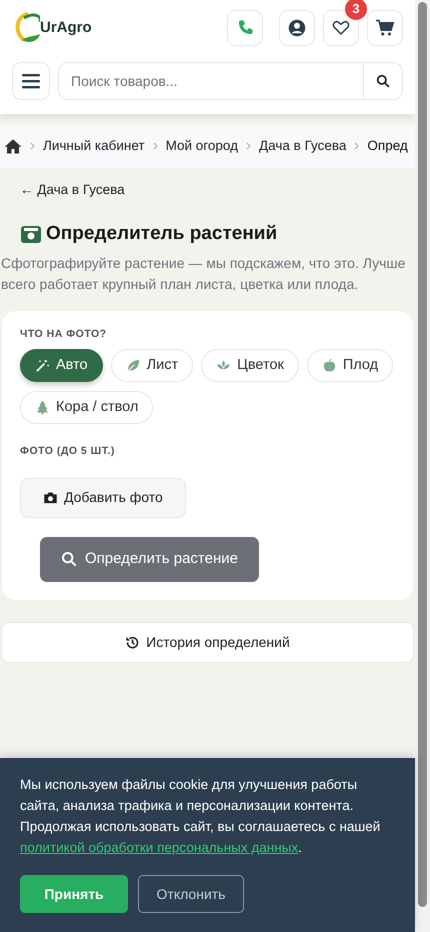  Describe the element at coordinates (42, 408) in the screenshot. I see `tree-icon` at that location.